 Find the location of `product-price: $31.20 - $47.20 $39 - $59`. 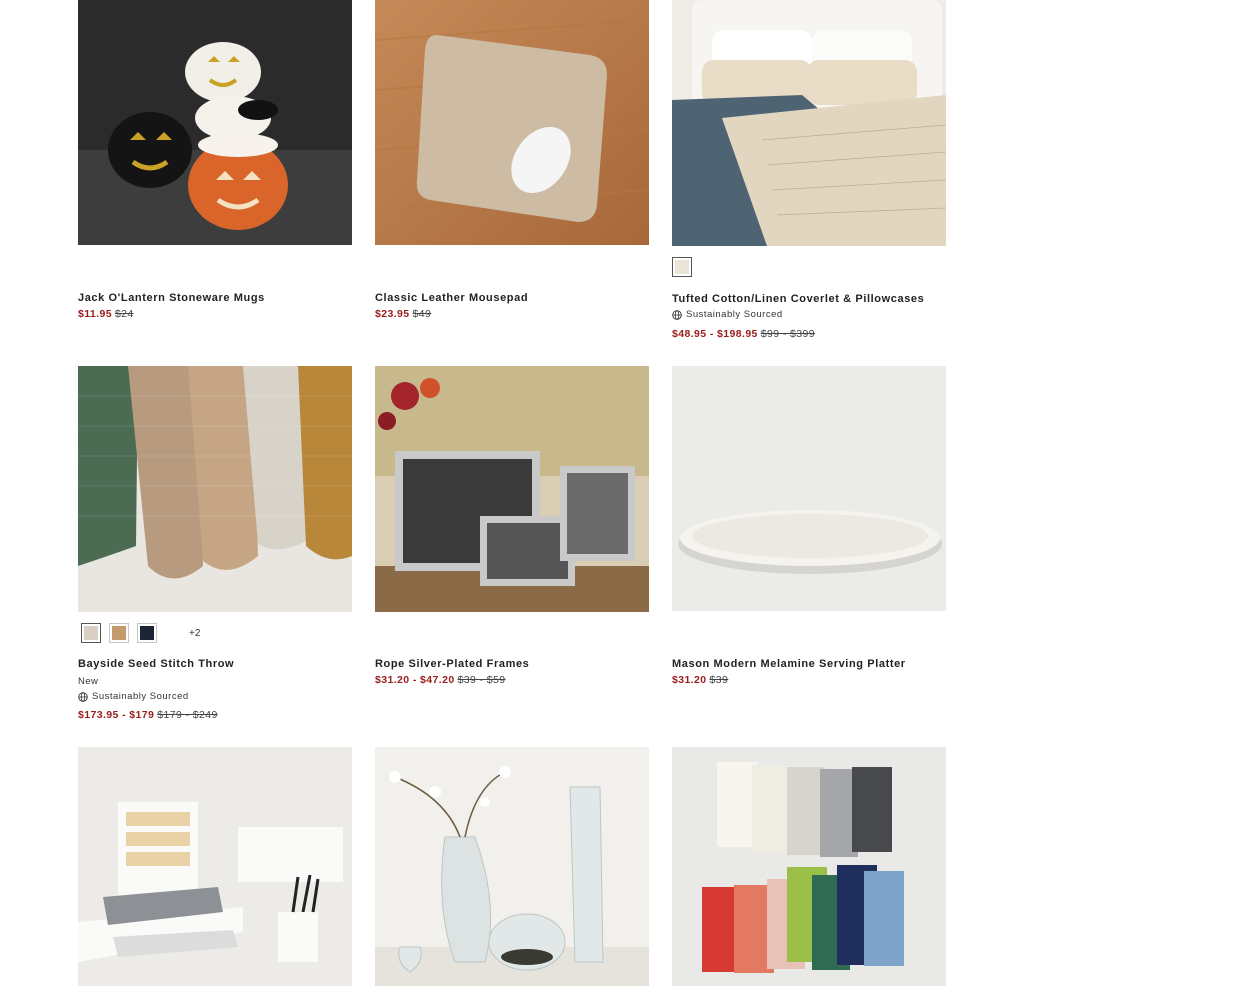

product-price: $31.20 - $47.20 $39 - $59 is located at coordinates (440, 680).